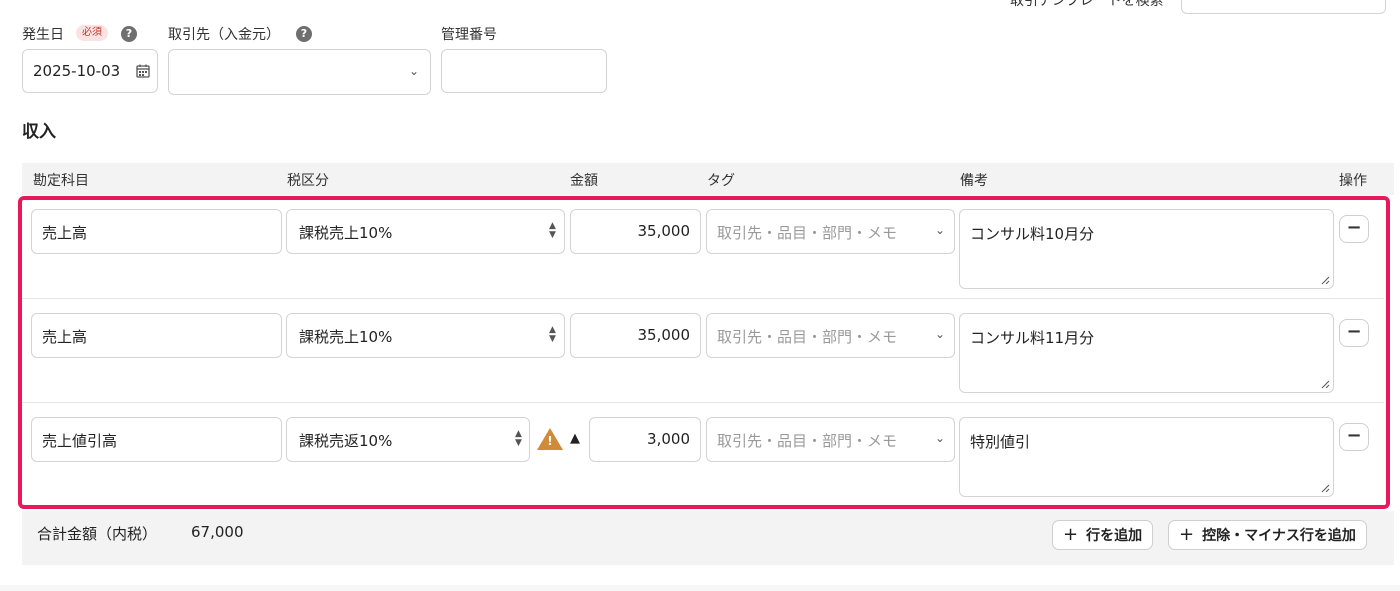  What do you see at coordinates (1087, 4) in the screenshot?
I see `template-search-label: 取引テンプレートを検索` at bounding box center [1087, 4].